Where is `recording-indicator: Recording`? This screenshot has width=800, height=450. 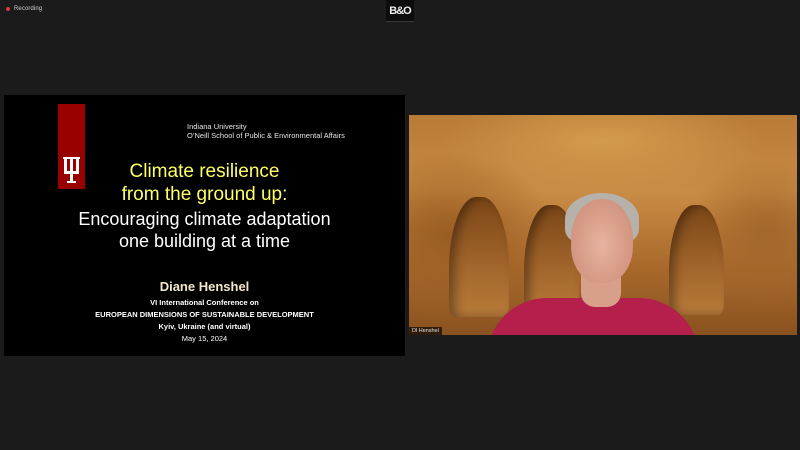
recording-indicator: Recording is located at coordinates (24, 9).